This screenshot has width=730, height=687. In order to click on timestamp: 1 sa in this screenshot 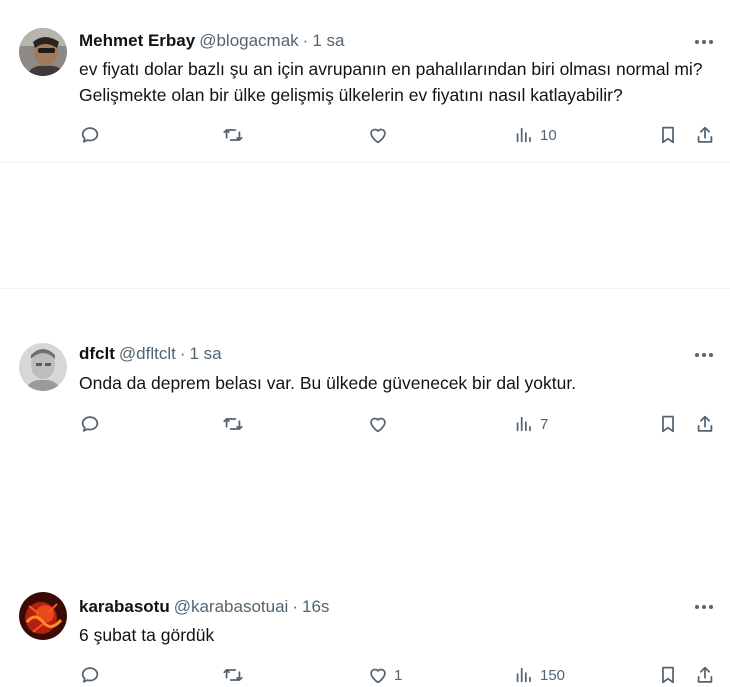, I will do `click(328, 40)`.